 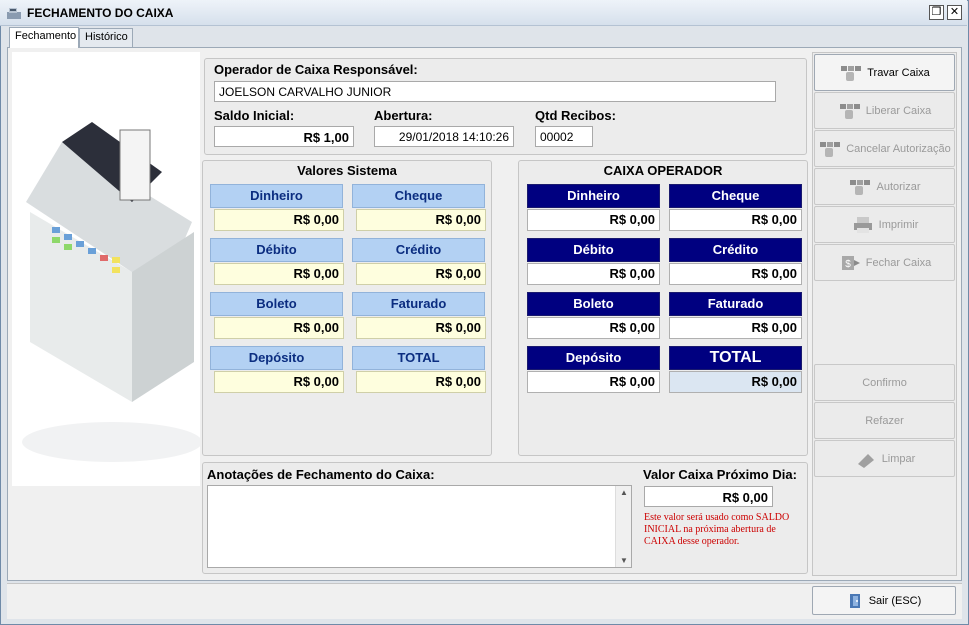 What do you see at coordinates (735, 304) in the screenshot?
I see `operador-faturado-header: Faturado` at bounding box center [735, 304].